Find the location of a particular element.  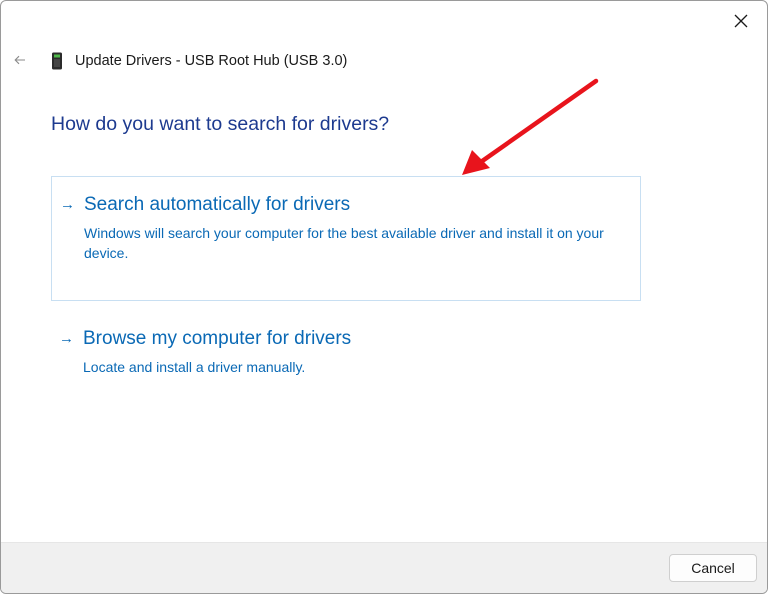

close-button is located at coordinates (741, 21).